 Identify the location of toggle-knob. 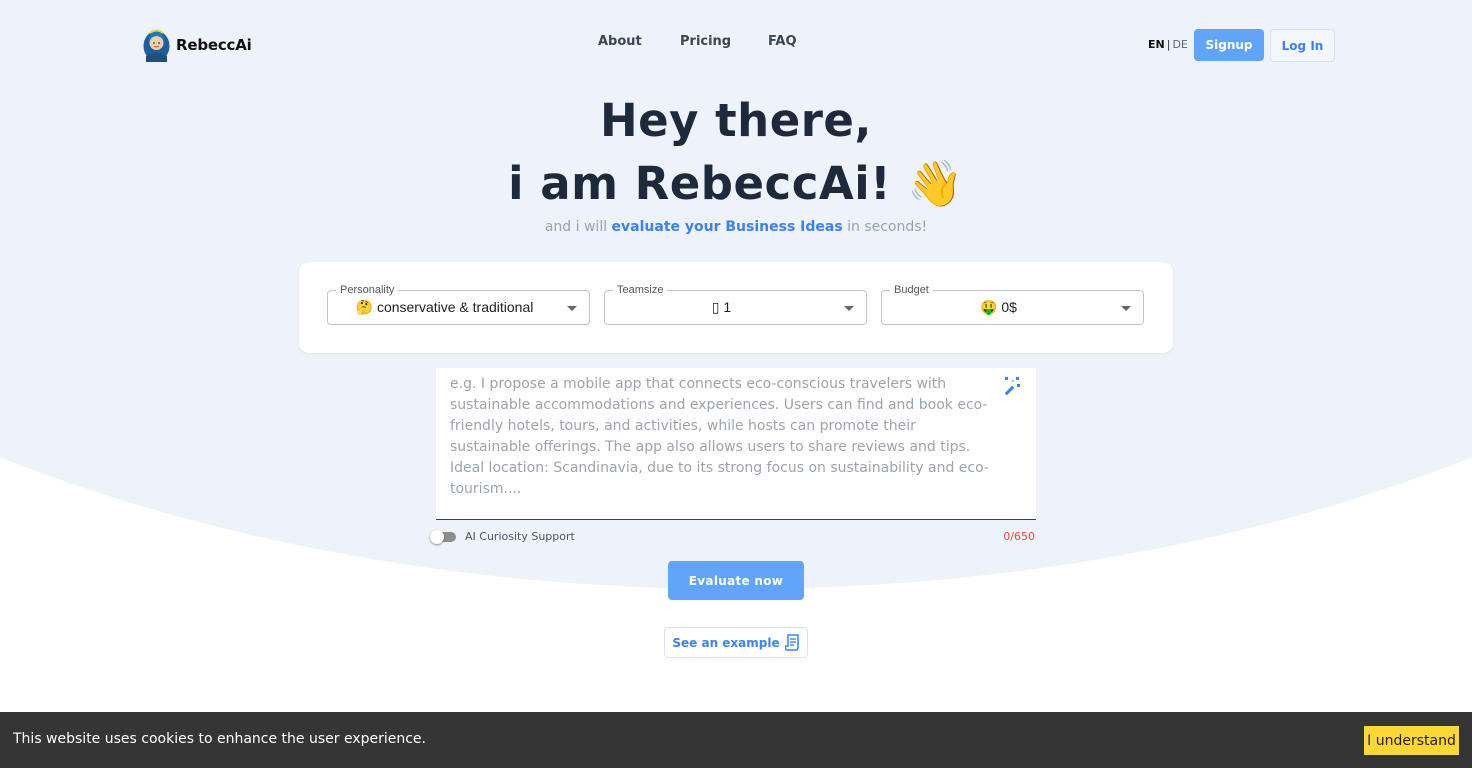
(437, 537).